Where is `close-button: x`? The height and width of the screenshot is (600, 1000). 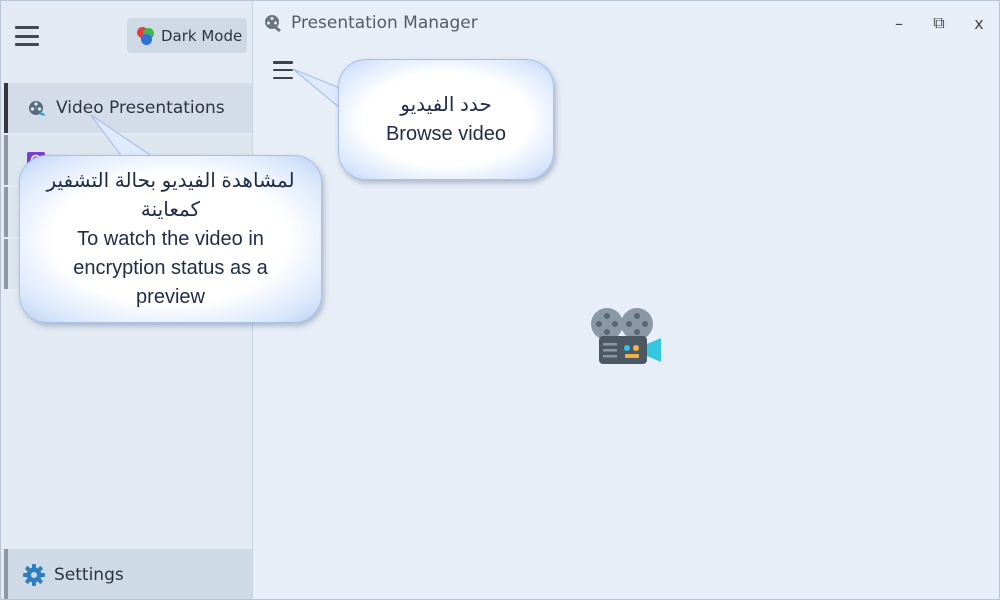
close-button: x is located at coordinates (979, 23).